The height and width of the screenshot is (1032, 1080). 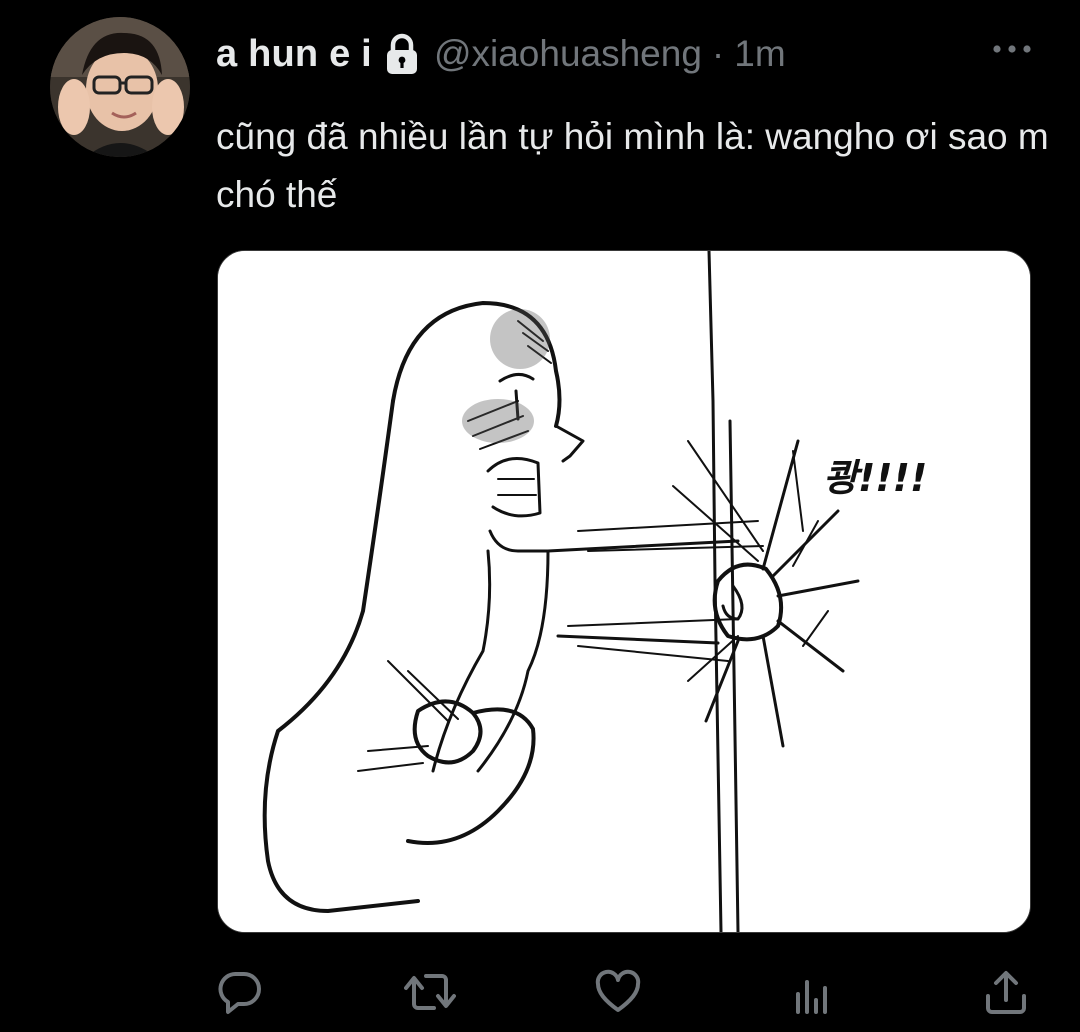 I want to click on lock-icon, so click(x=402, y=54).